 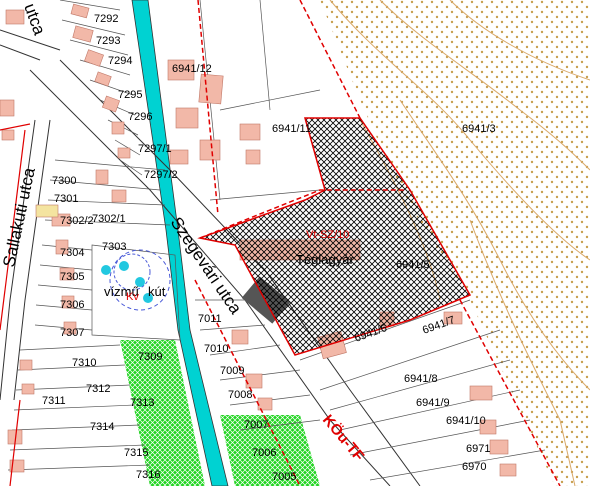 What do you see at coordinates (421, 379) in the screenshot?
I see `parcel-label: 6941/8` at bounding box center [421, 379].